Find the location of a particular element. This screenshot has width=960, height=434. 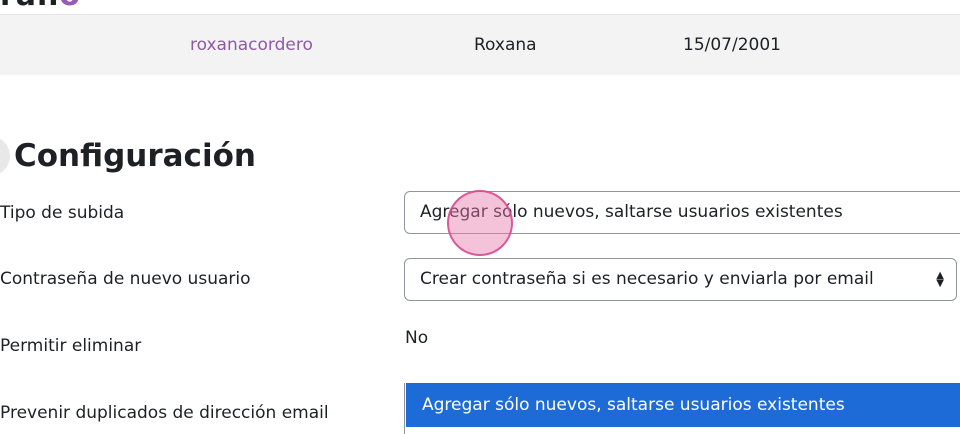

firstname-cell: Roxana is located at coordinates (505, 45).